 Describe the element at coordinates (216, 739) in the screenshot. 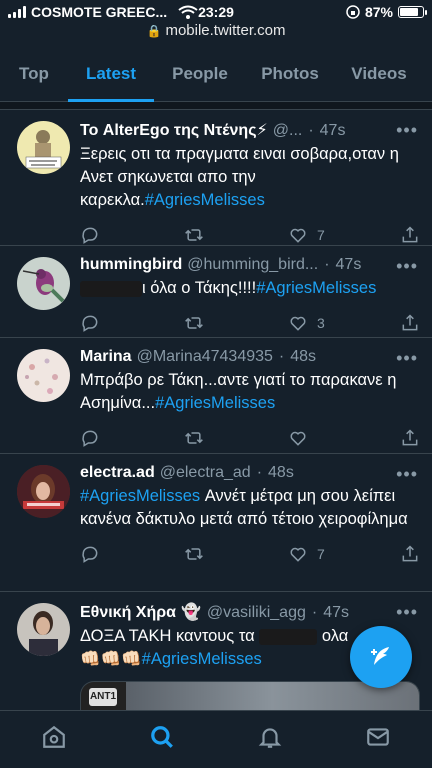

I see `bottom-navigation` at that location.